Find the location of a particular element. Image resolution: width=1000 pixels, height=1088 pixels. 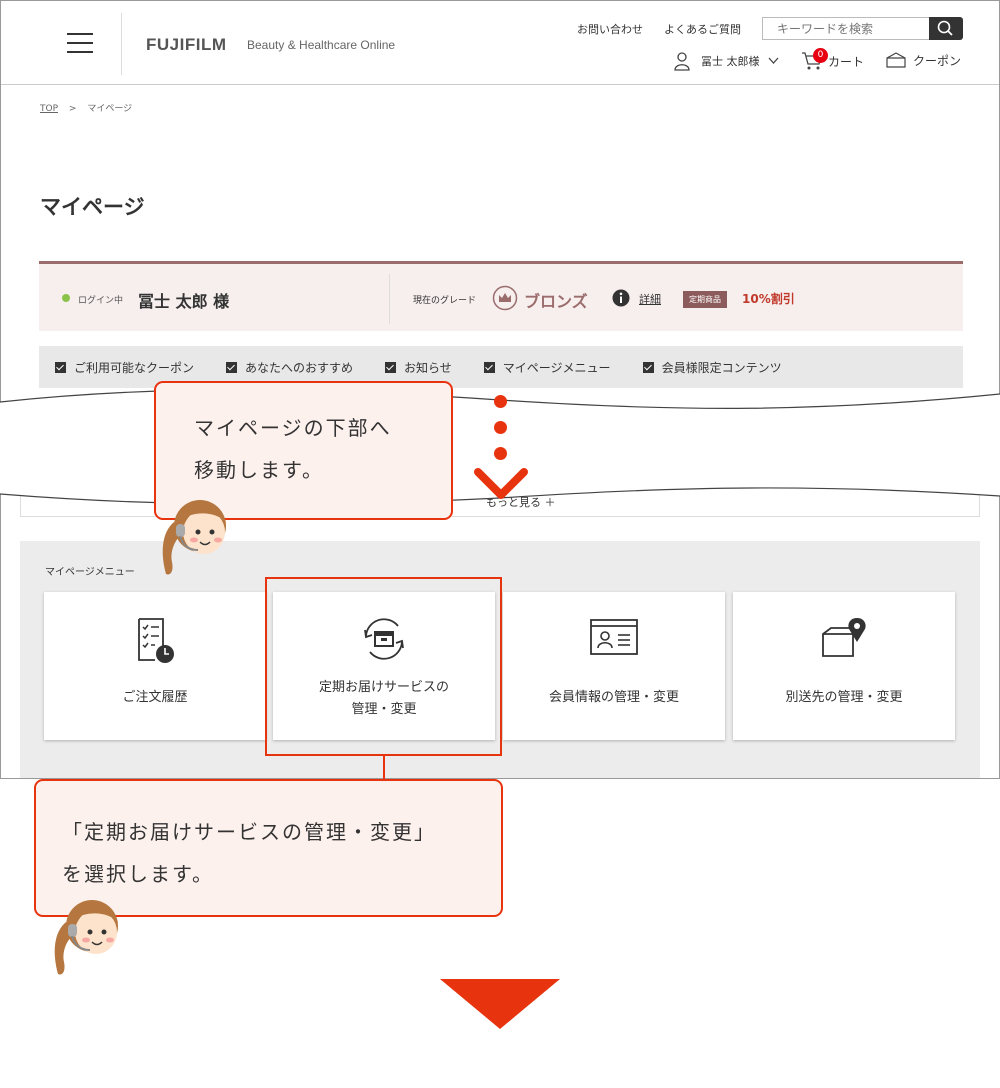

quick-nav-label: お知らせ is located at coordinates (428, 367).